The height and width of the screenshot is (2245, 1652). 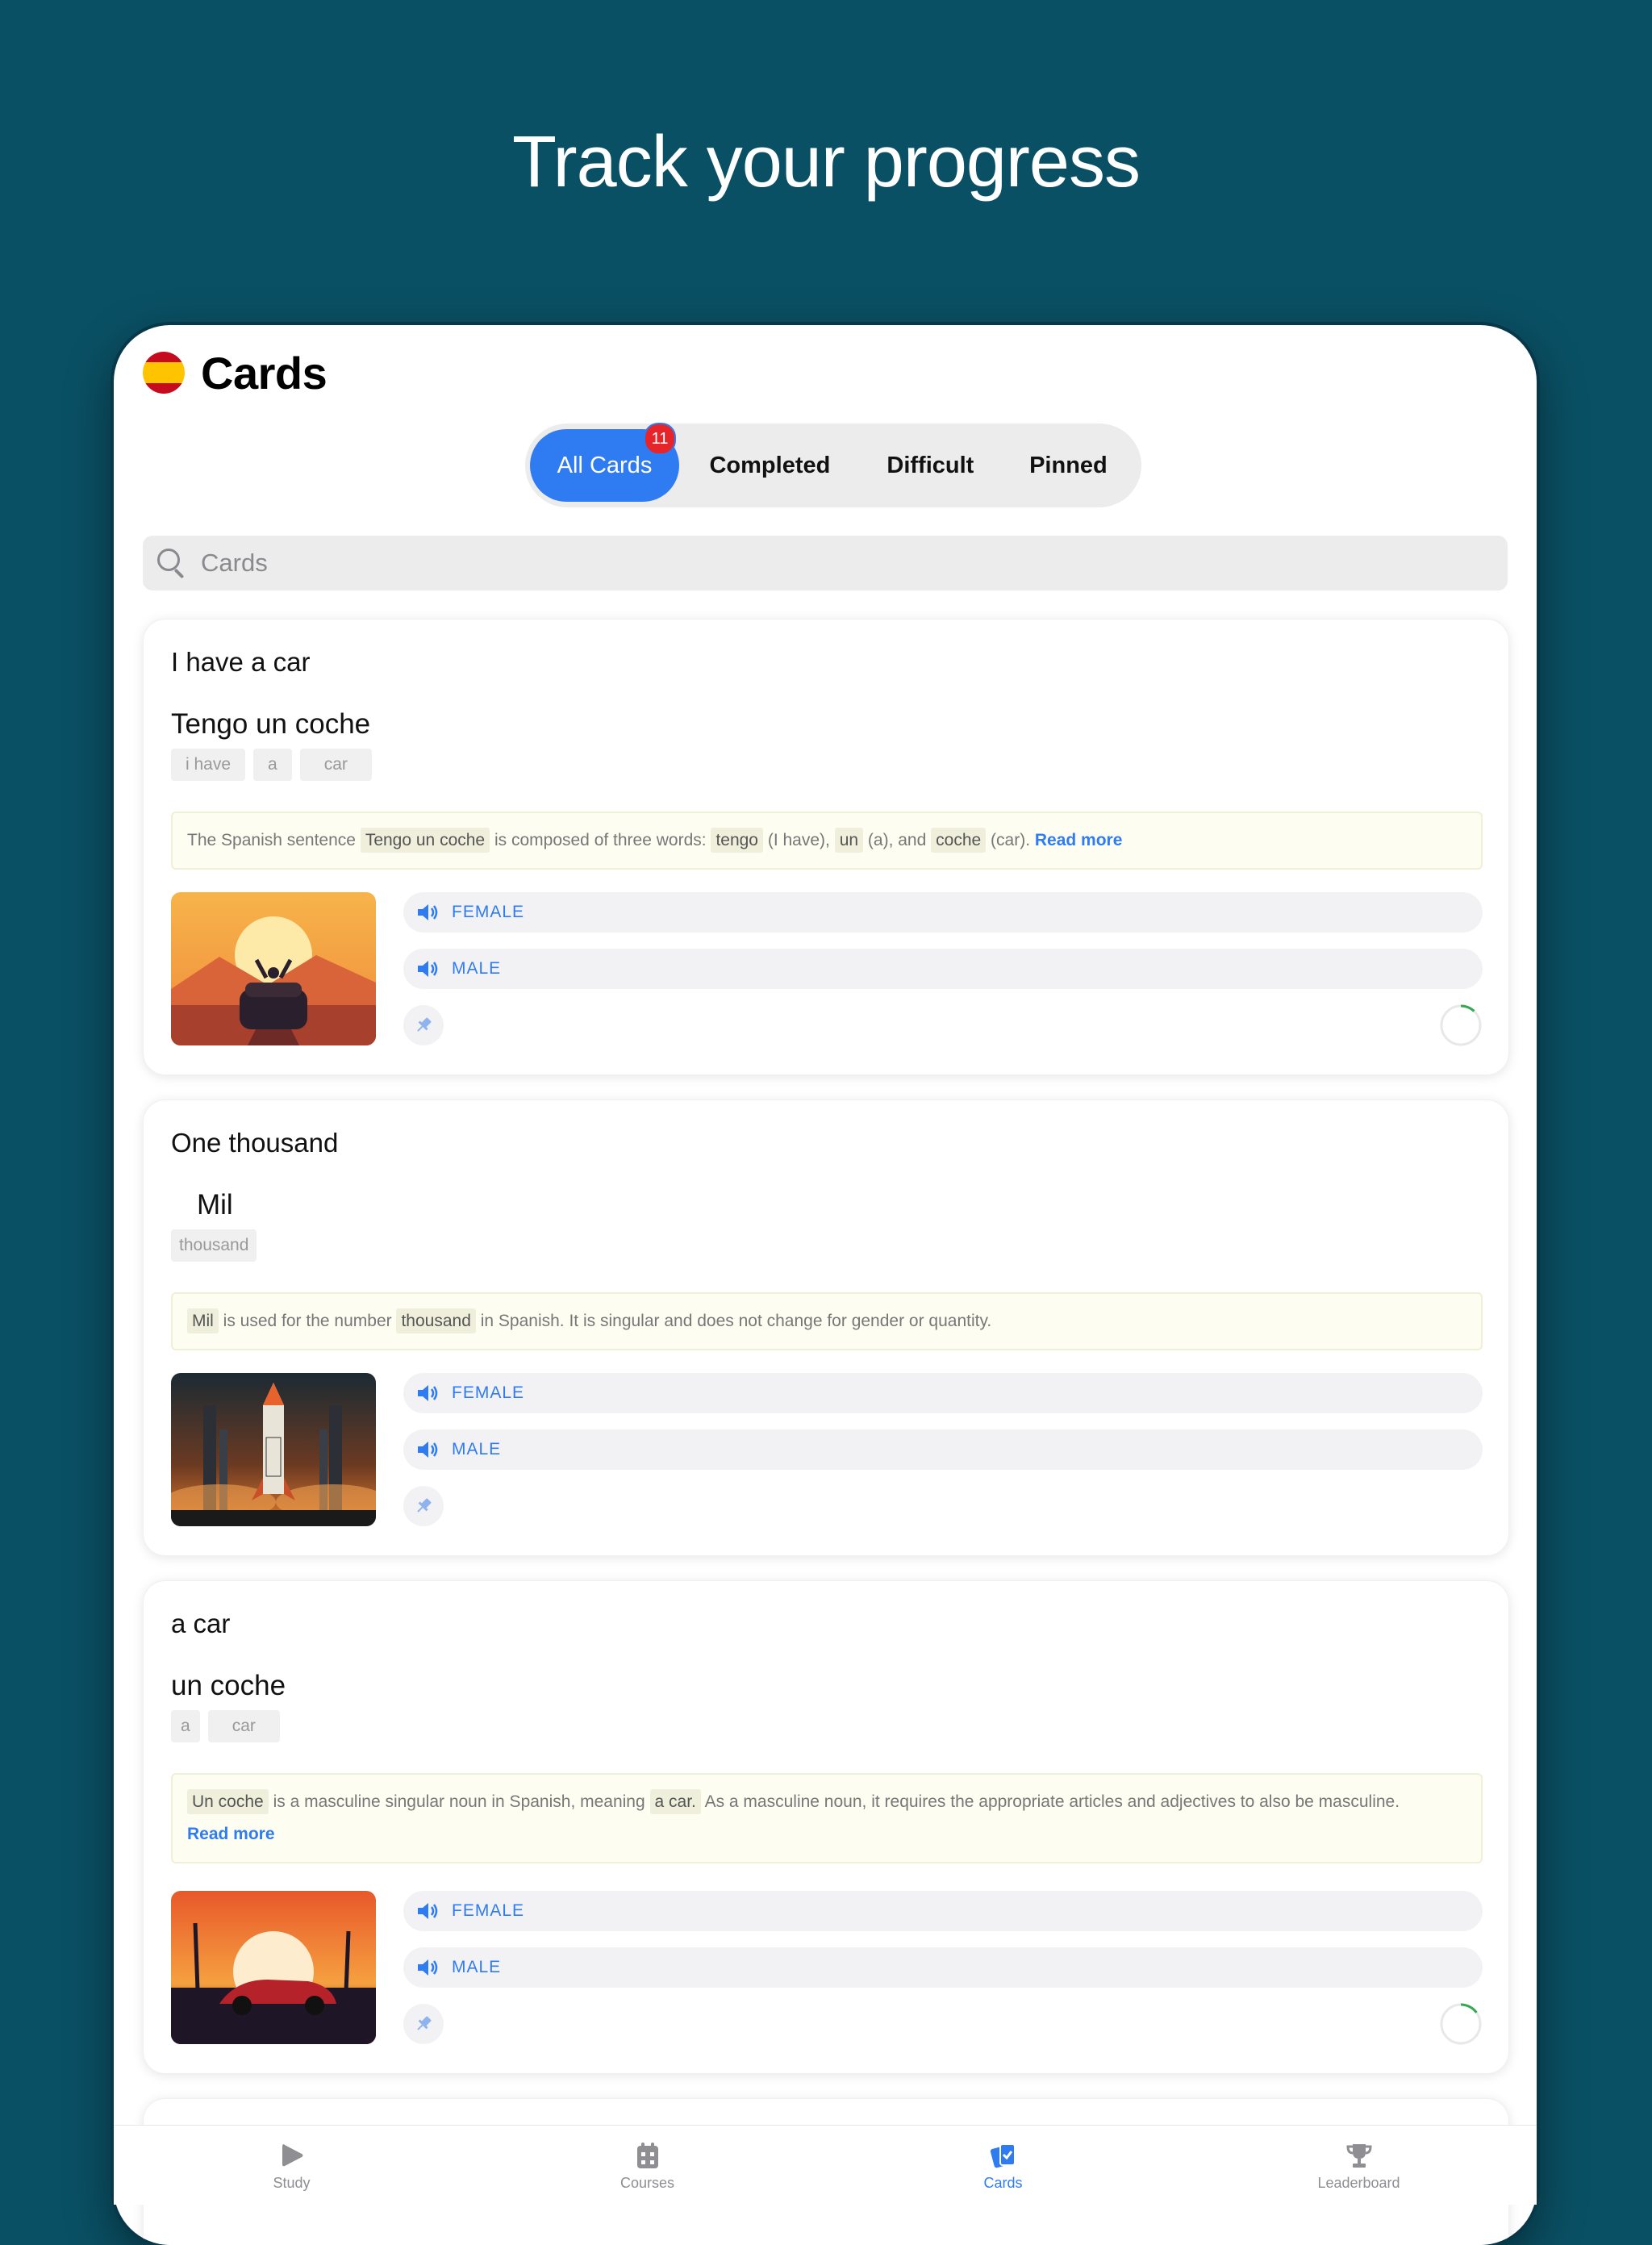 What do you see at coordinates (1003, 2156) in the screenshot?
I see `cards-icon` at bounding box center [1003, 2156].